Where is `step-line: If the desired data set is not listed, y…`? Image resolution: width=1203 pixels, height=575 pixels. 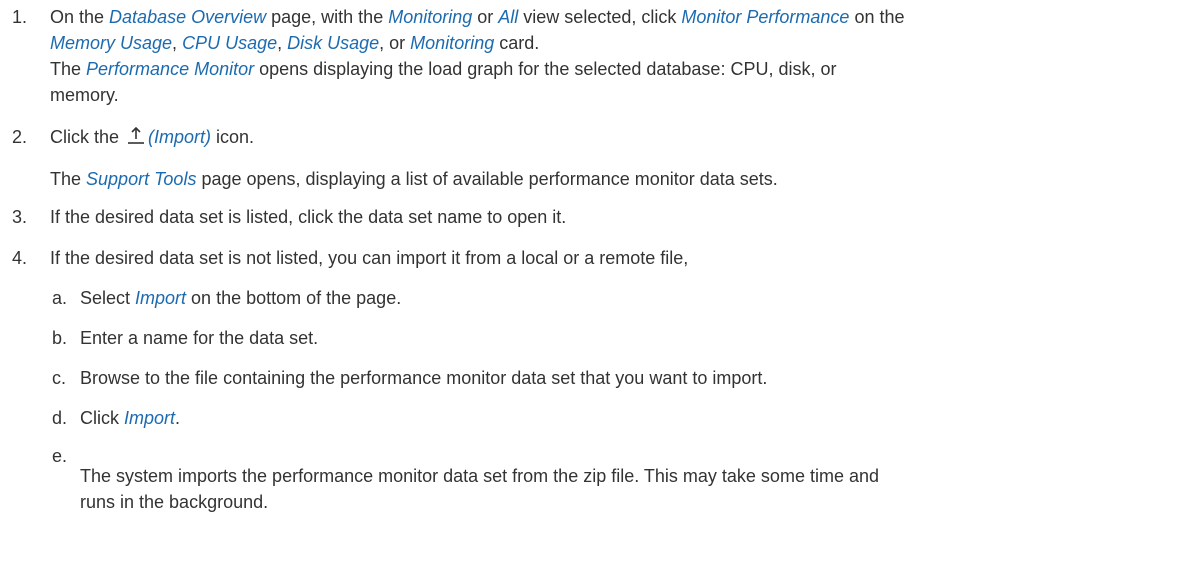
step-line: If the desired data set is not listed, y… is located at coordinates (369, 258).